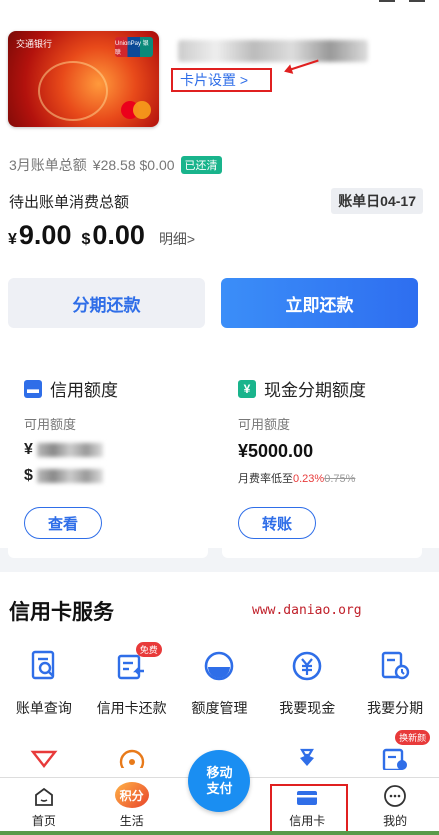 The width and height of the screenshot is (439, 835). I want to click on rmb-amount: ¥9.00, so click(40, 235).